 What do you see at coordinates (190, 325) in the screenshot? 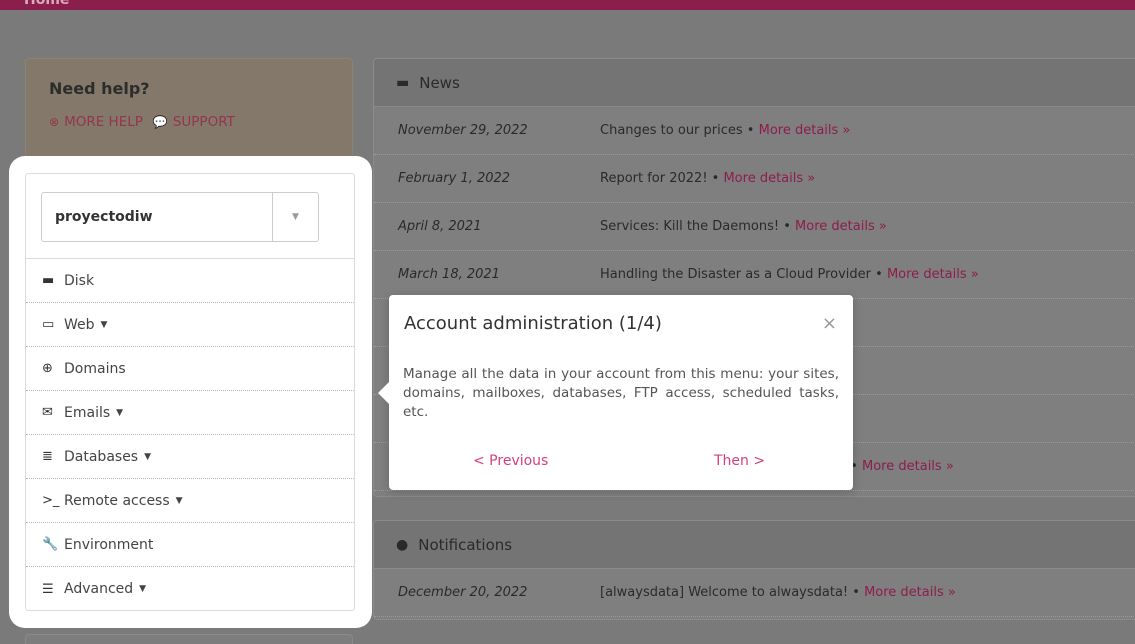
I see `sidebar-item-web: ▭ Web ▼` at bounding box center [190, 325].